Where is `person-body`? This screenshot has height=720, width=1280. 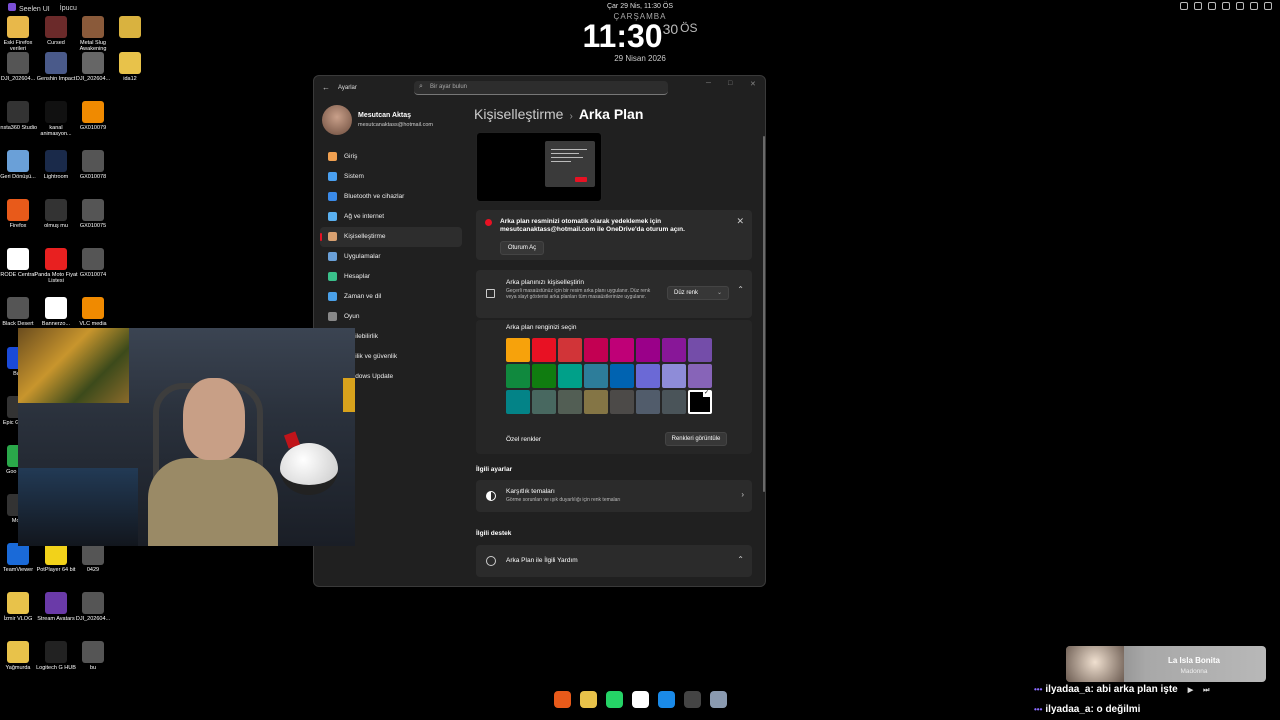
person-body is located at coordinates (213, 502).